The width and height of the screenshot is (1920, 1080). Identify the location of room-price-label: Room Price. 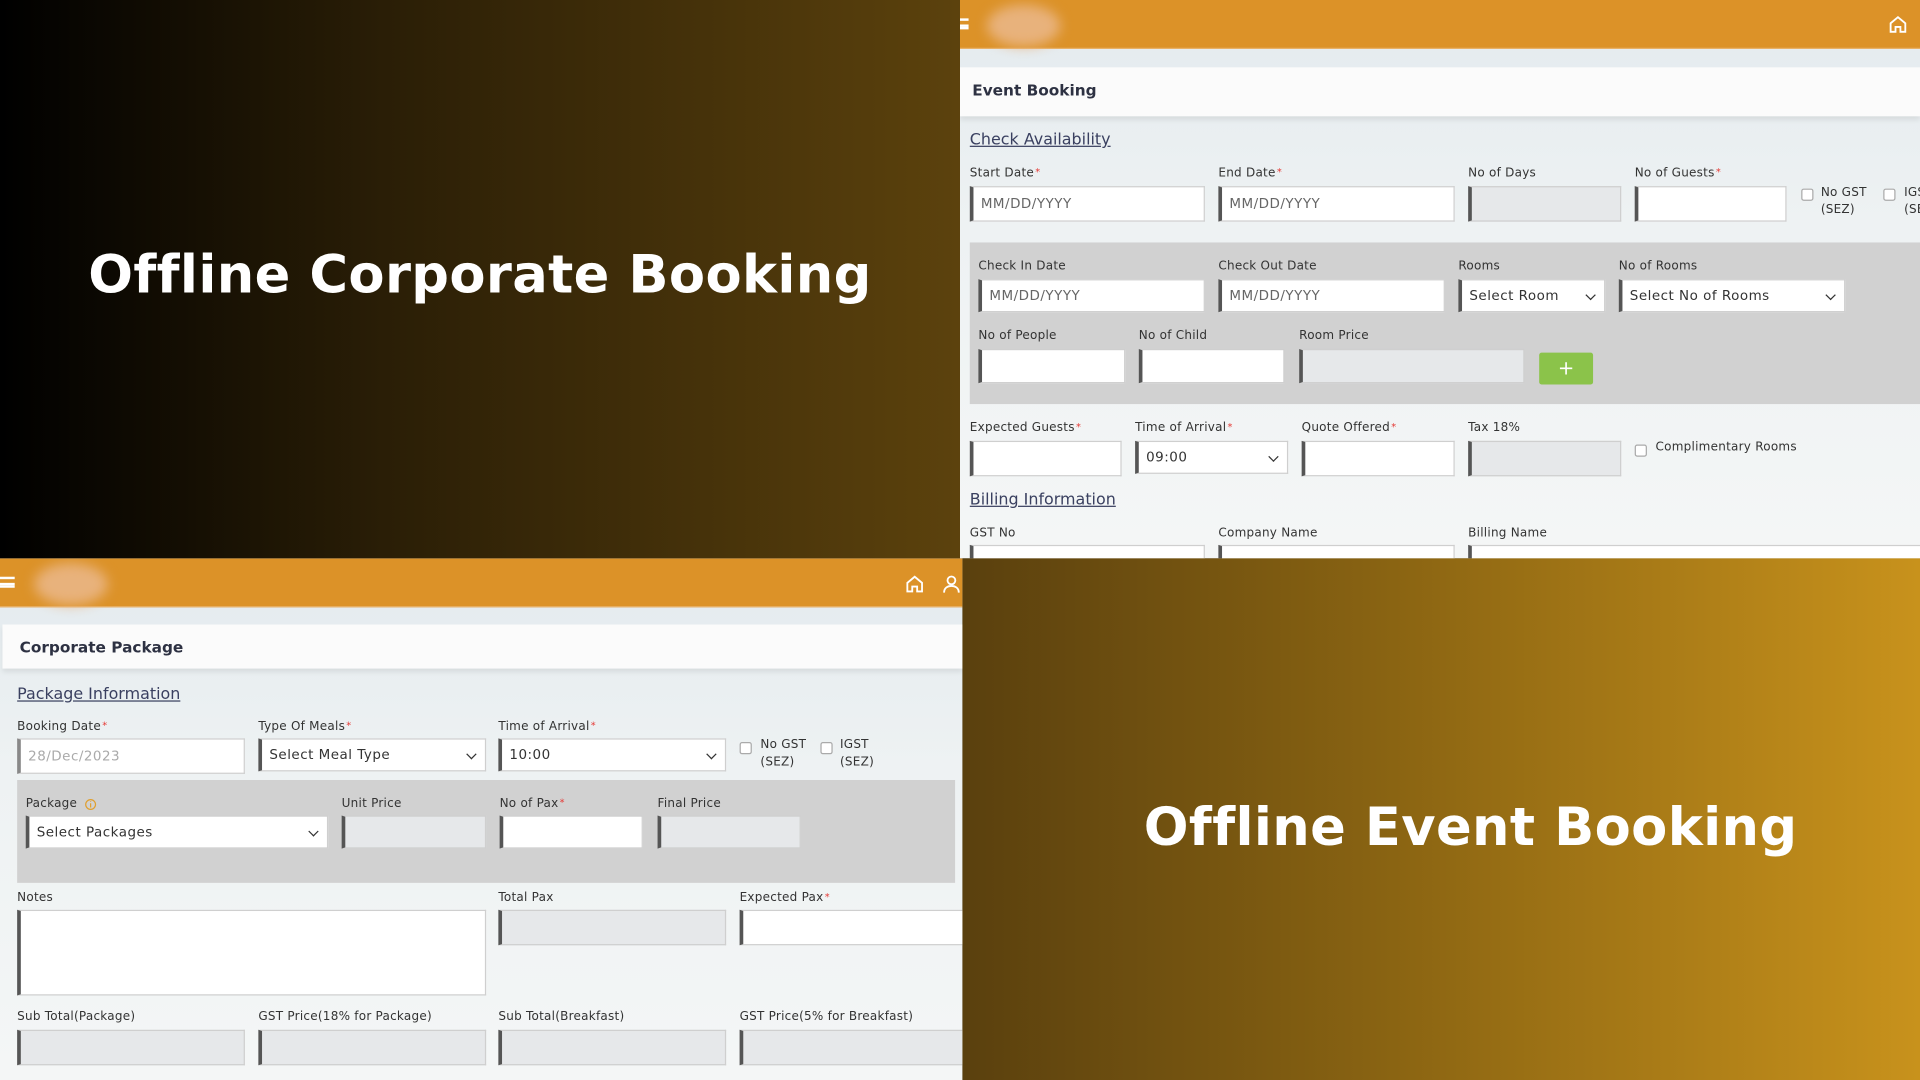
(1334, 336).